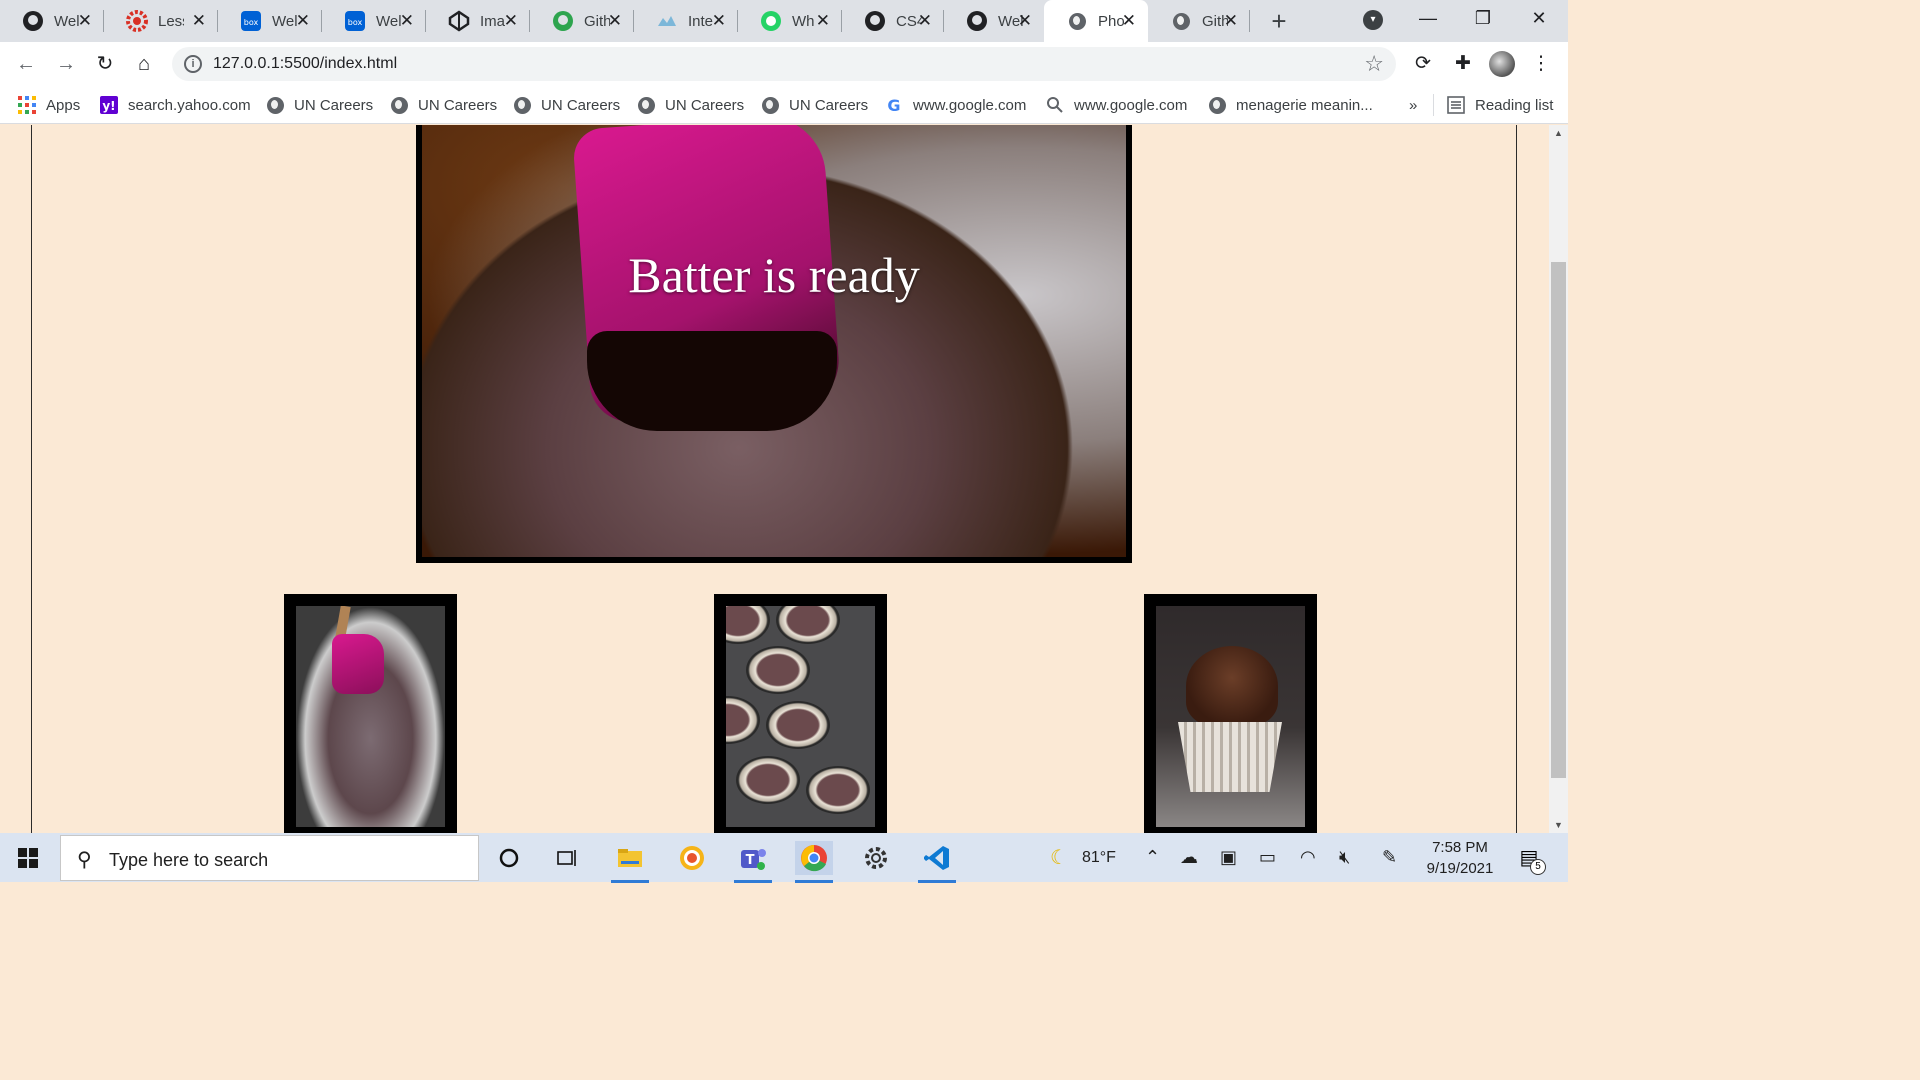  Describe the element at coordinates (1098, 857) in the screenshot. I see `temperature-text: 81°F` at that location.